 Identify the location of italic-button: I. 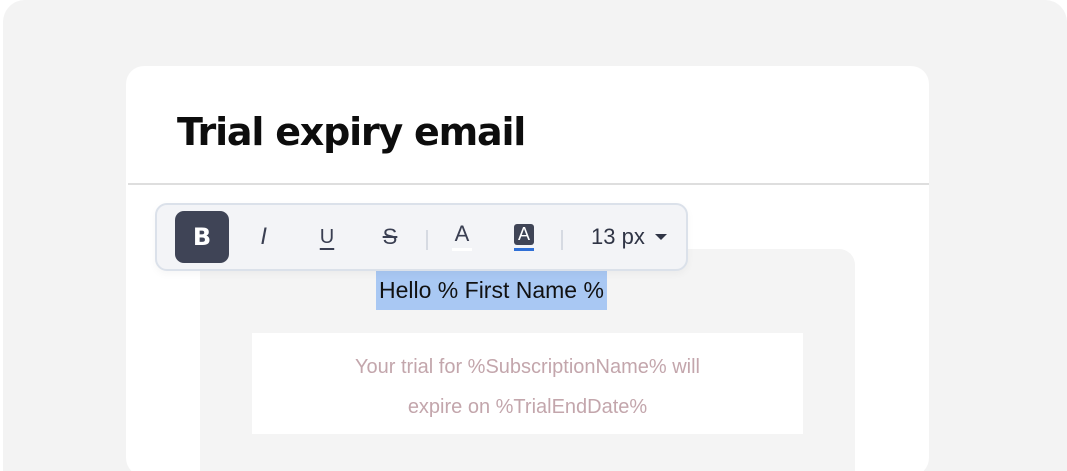
(264, 237).